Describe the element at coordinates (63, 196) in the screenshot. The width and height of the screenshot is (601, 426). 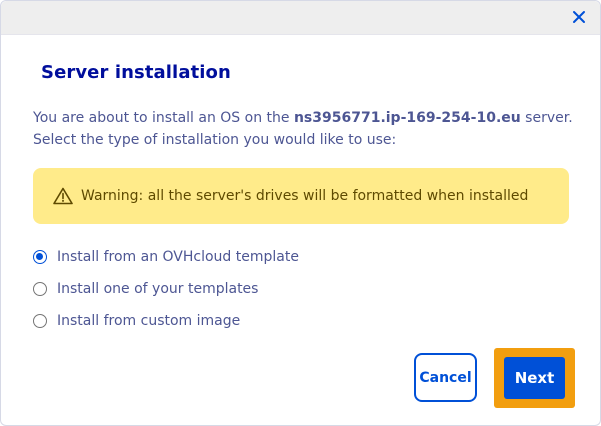
I see `warning-triangle-icon` at that location.